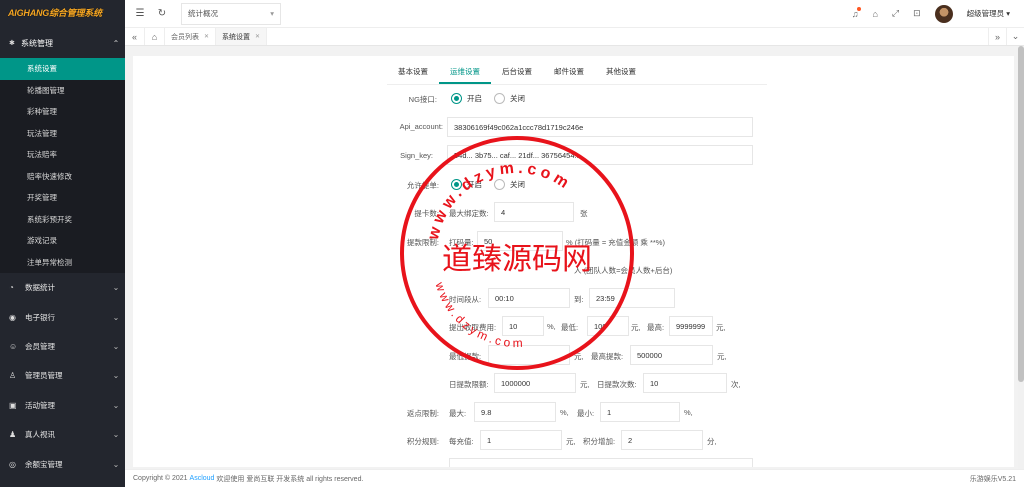  I want to click on sidebar-group-label: 数据统计, so click(40, 288).